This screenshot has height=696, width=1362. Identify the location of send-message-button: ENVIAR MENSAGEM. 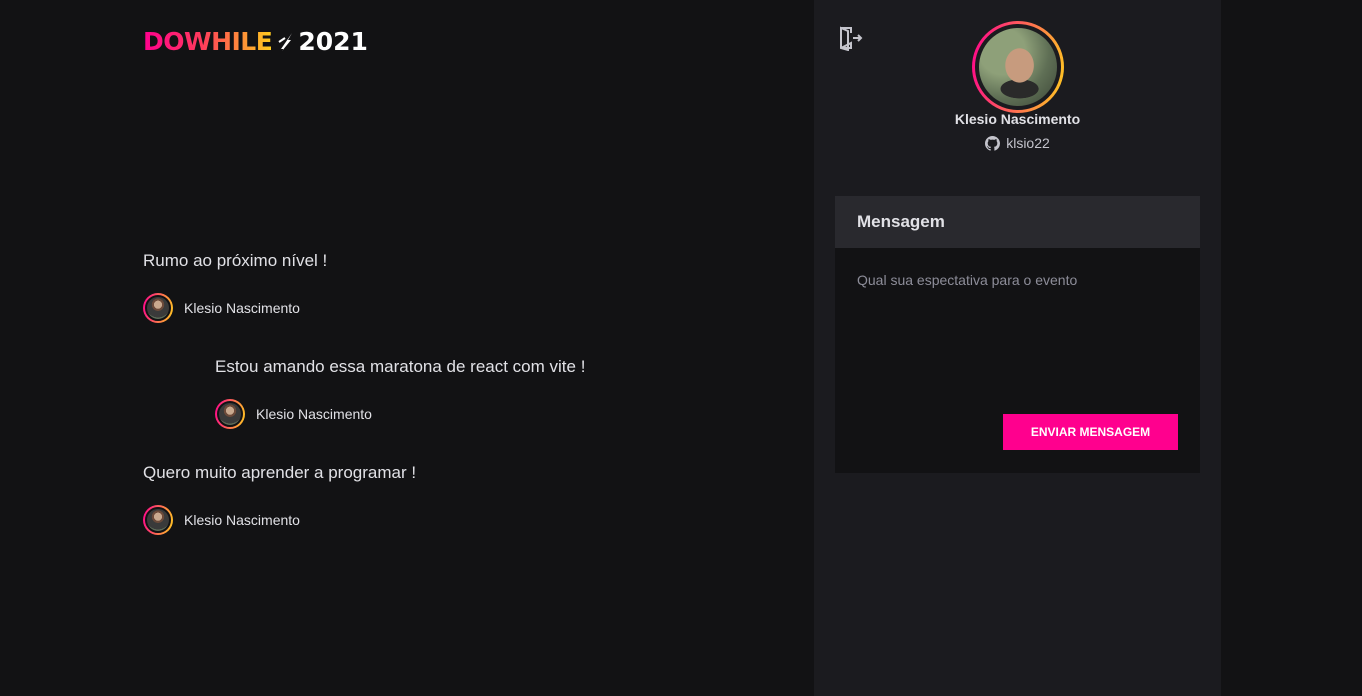
(1090, 432).